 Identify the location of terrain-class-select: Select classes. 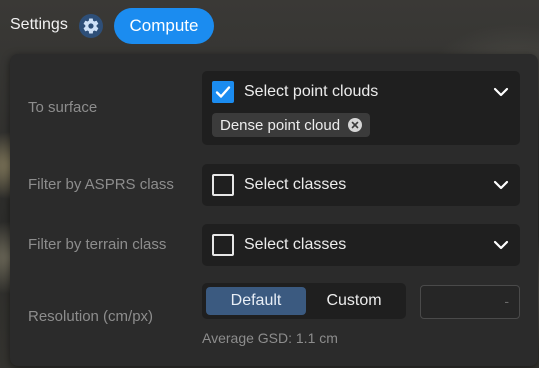
(361, 245).